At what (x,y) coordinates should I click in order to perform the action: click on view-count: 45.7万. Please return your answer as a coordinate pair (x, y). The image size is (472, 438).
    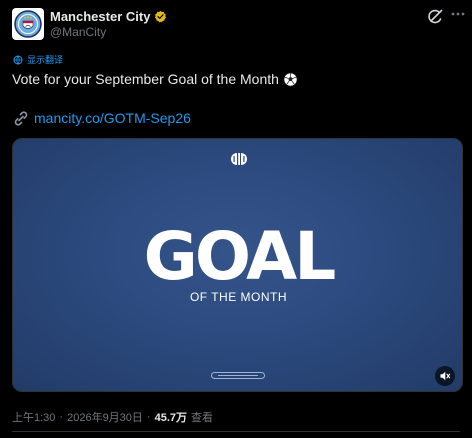
    Looking at the image, I should click on (171, 418).